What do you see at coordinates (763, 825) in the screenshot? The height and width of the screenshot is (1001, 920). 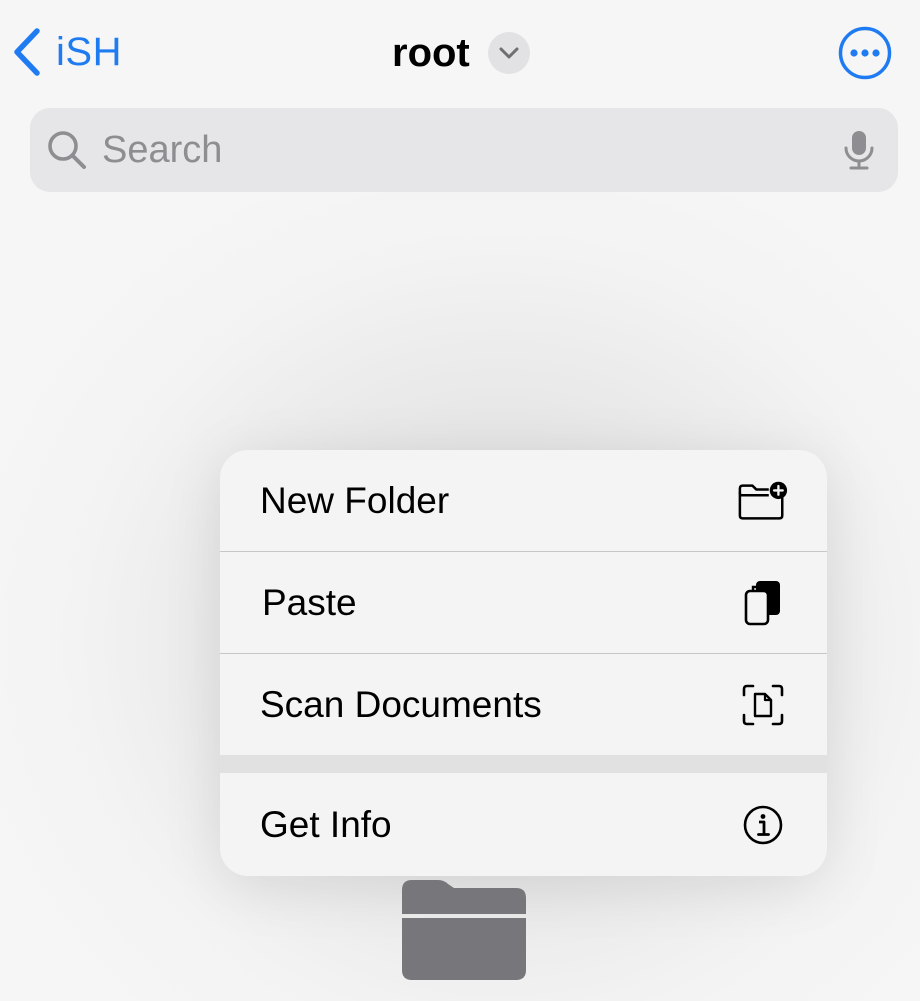 I see `info-circle-icon` at bounding box center [763, 825].